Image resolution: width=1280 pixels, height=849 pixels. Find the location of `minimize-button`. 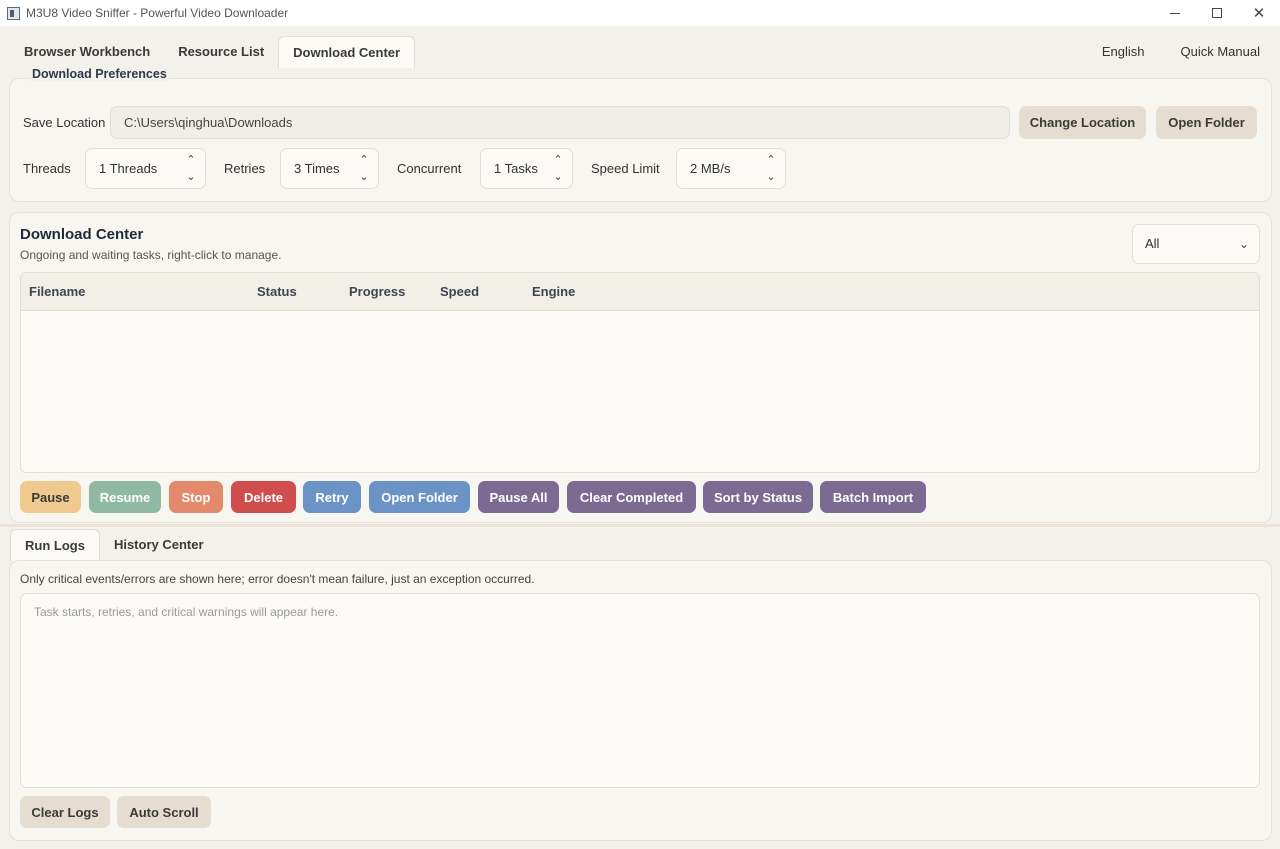

minimize-button is located at coordinates (1175, 13).